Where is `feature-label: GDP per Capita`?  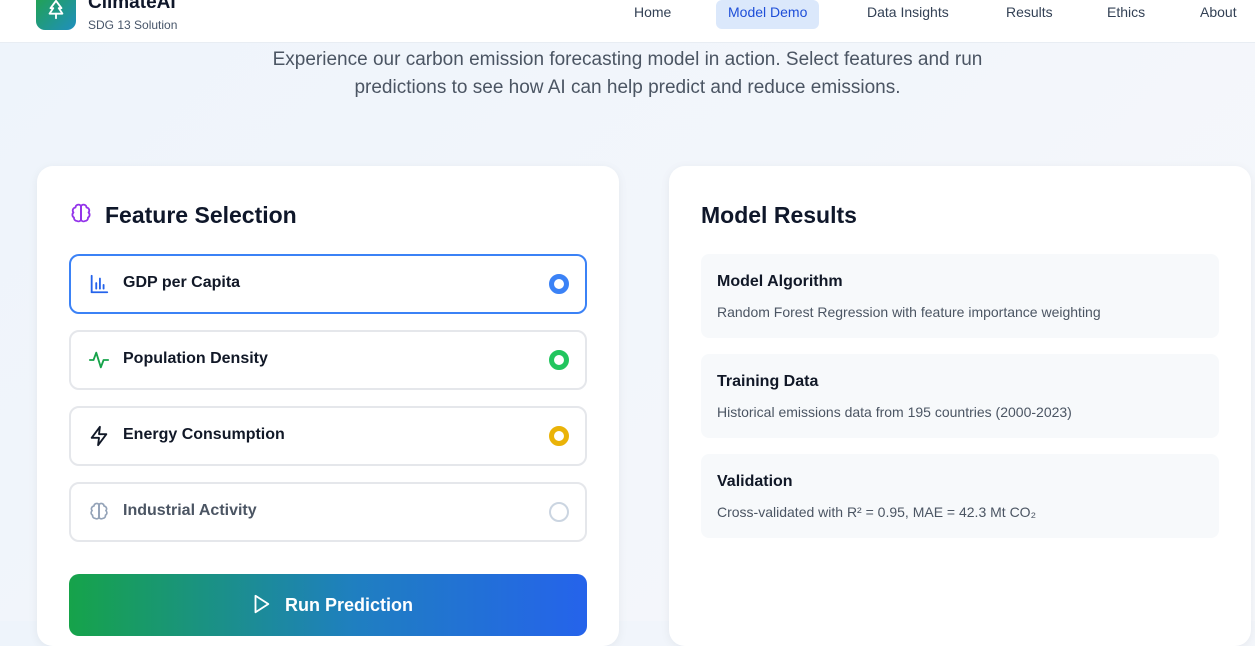
feature-label: GDP per Capita is located at coordinates (182, 282).